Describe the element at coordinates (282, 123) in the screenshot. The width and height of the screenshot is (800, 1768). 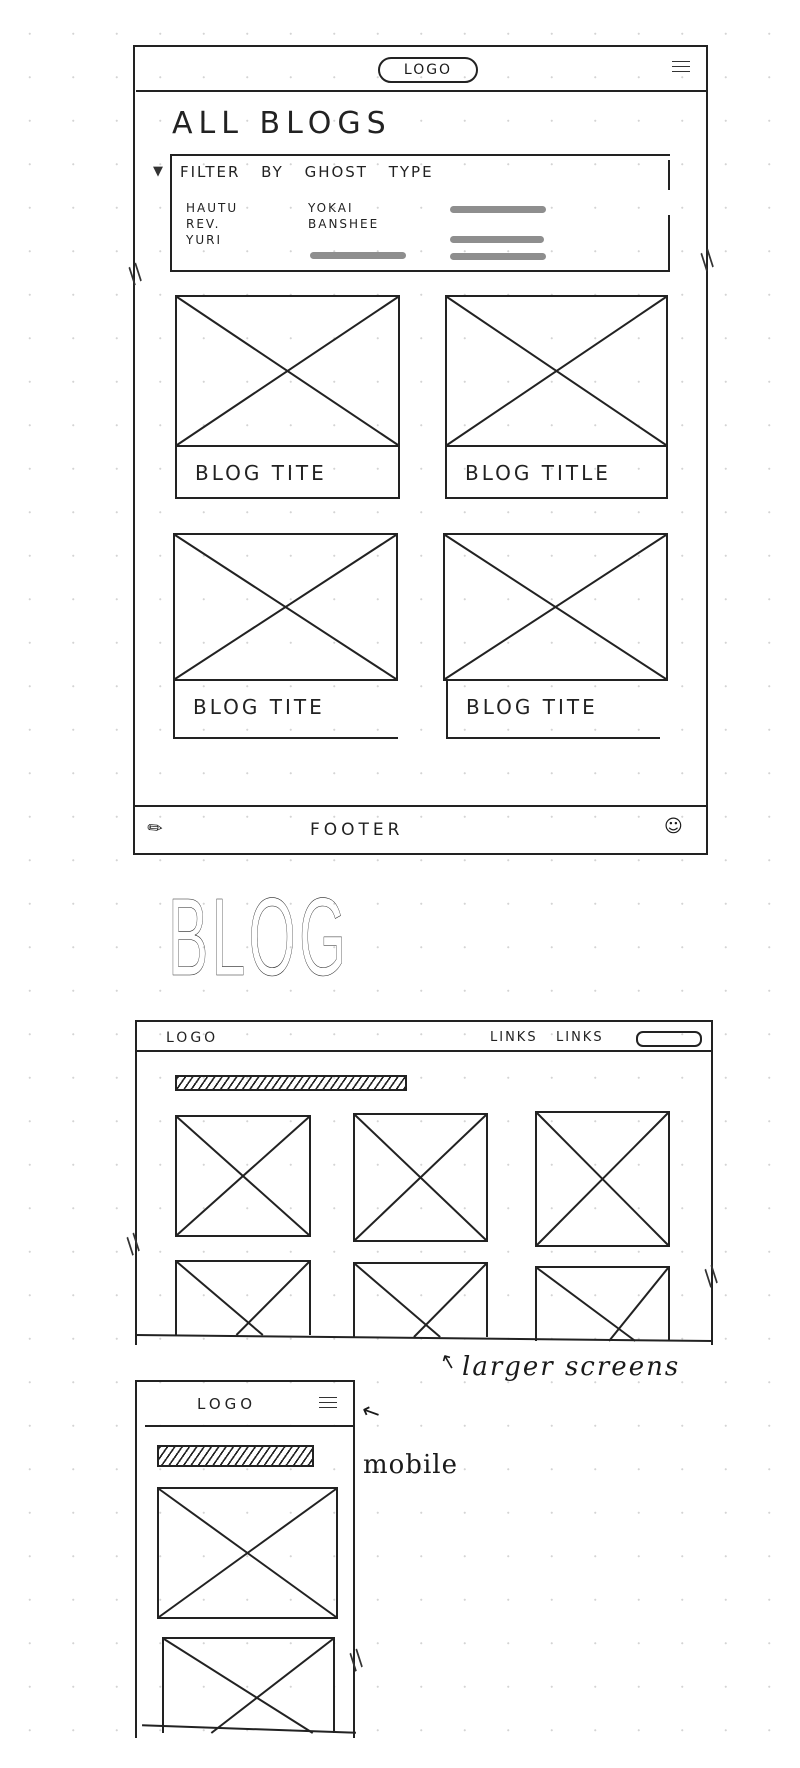
I see `page-title: ALL BLOGS` at that location.